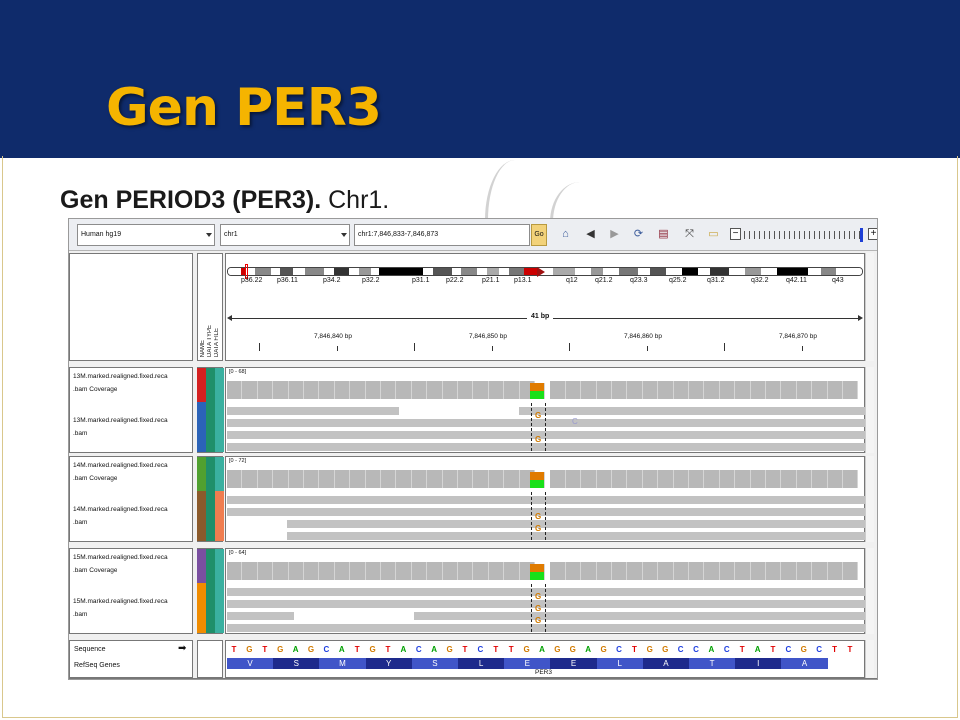  I want to click on alignment-track-name: 13M.marked.realigned.fixed.reca, so click(133, 420).